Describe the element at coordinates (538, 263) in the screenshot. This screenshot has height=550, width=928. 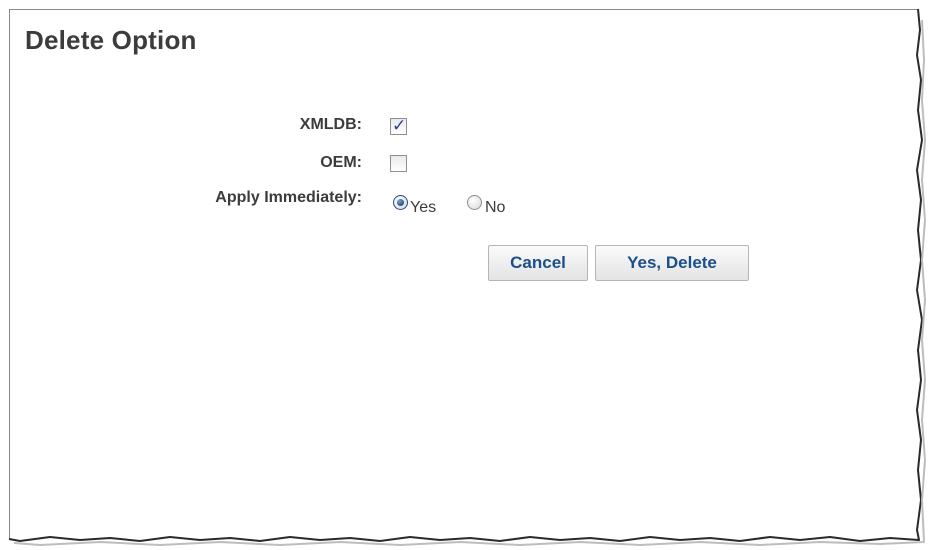
I see `cancel-button: Cancel` at that location.